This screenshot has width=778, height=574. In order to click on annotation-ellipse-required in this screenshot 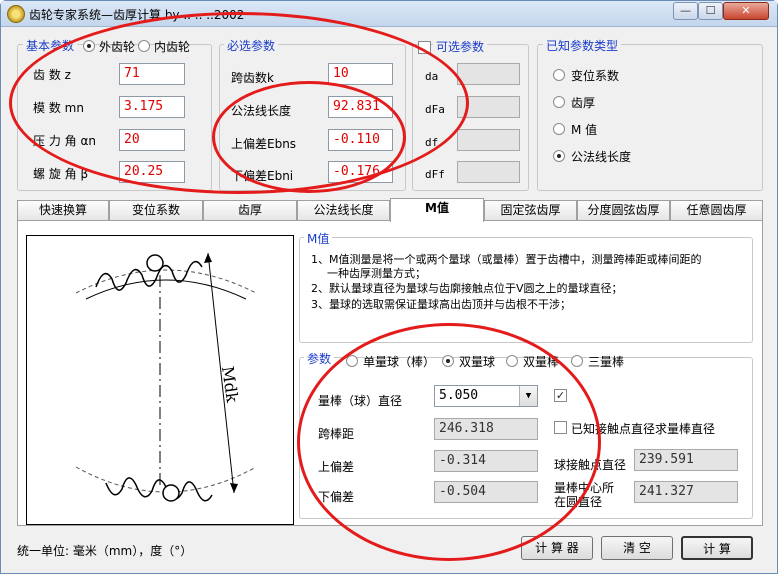, I will do `click(309, 137)`.